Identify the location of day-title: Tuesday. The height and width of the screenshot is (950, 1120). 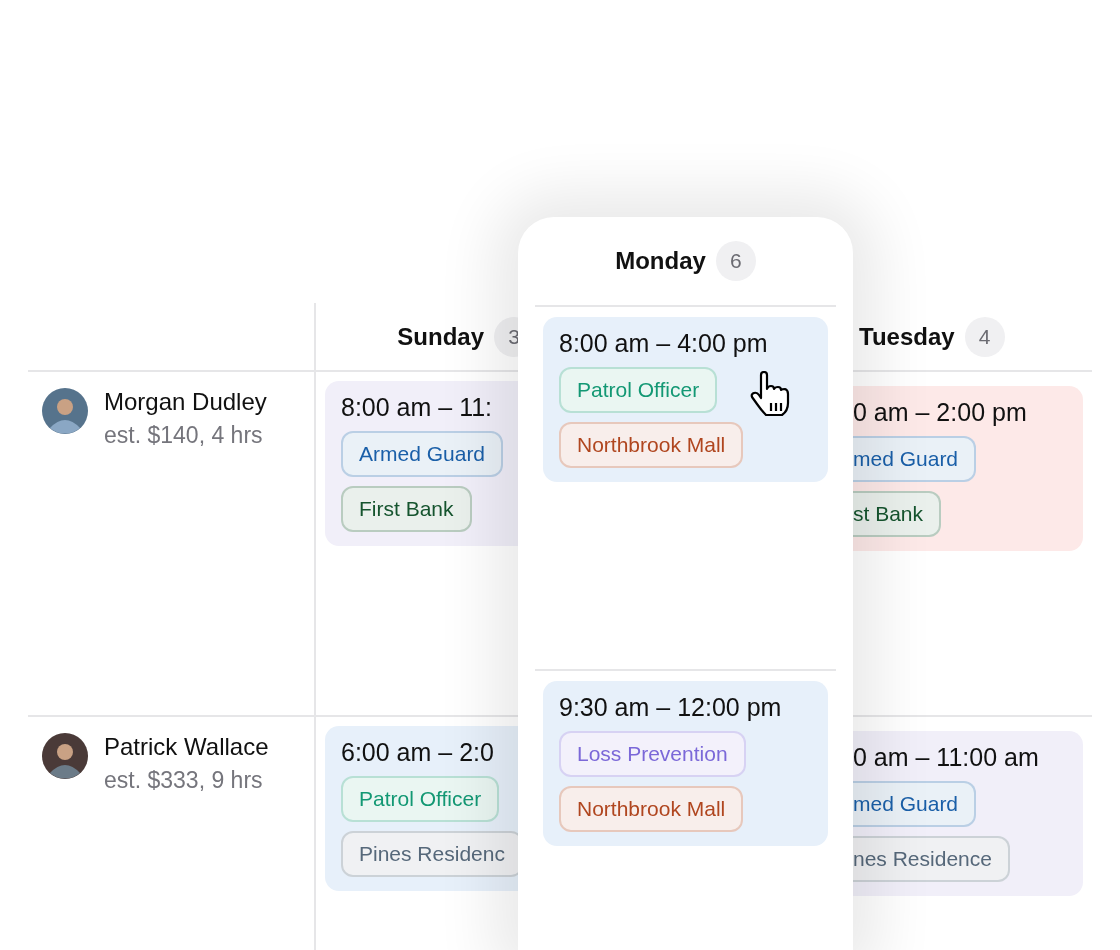
(907, 336).